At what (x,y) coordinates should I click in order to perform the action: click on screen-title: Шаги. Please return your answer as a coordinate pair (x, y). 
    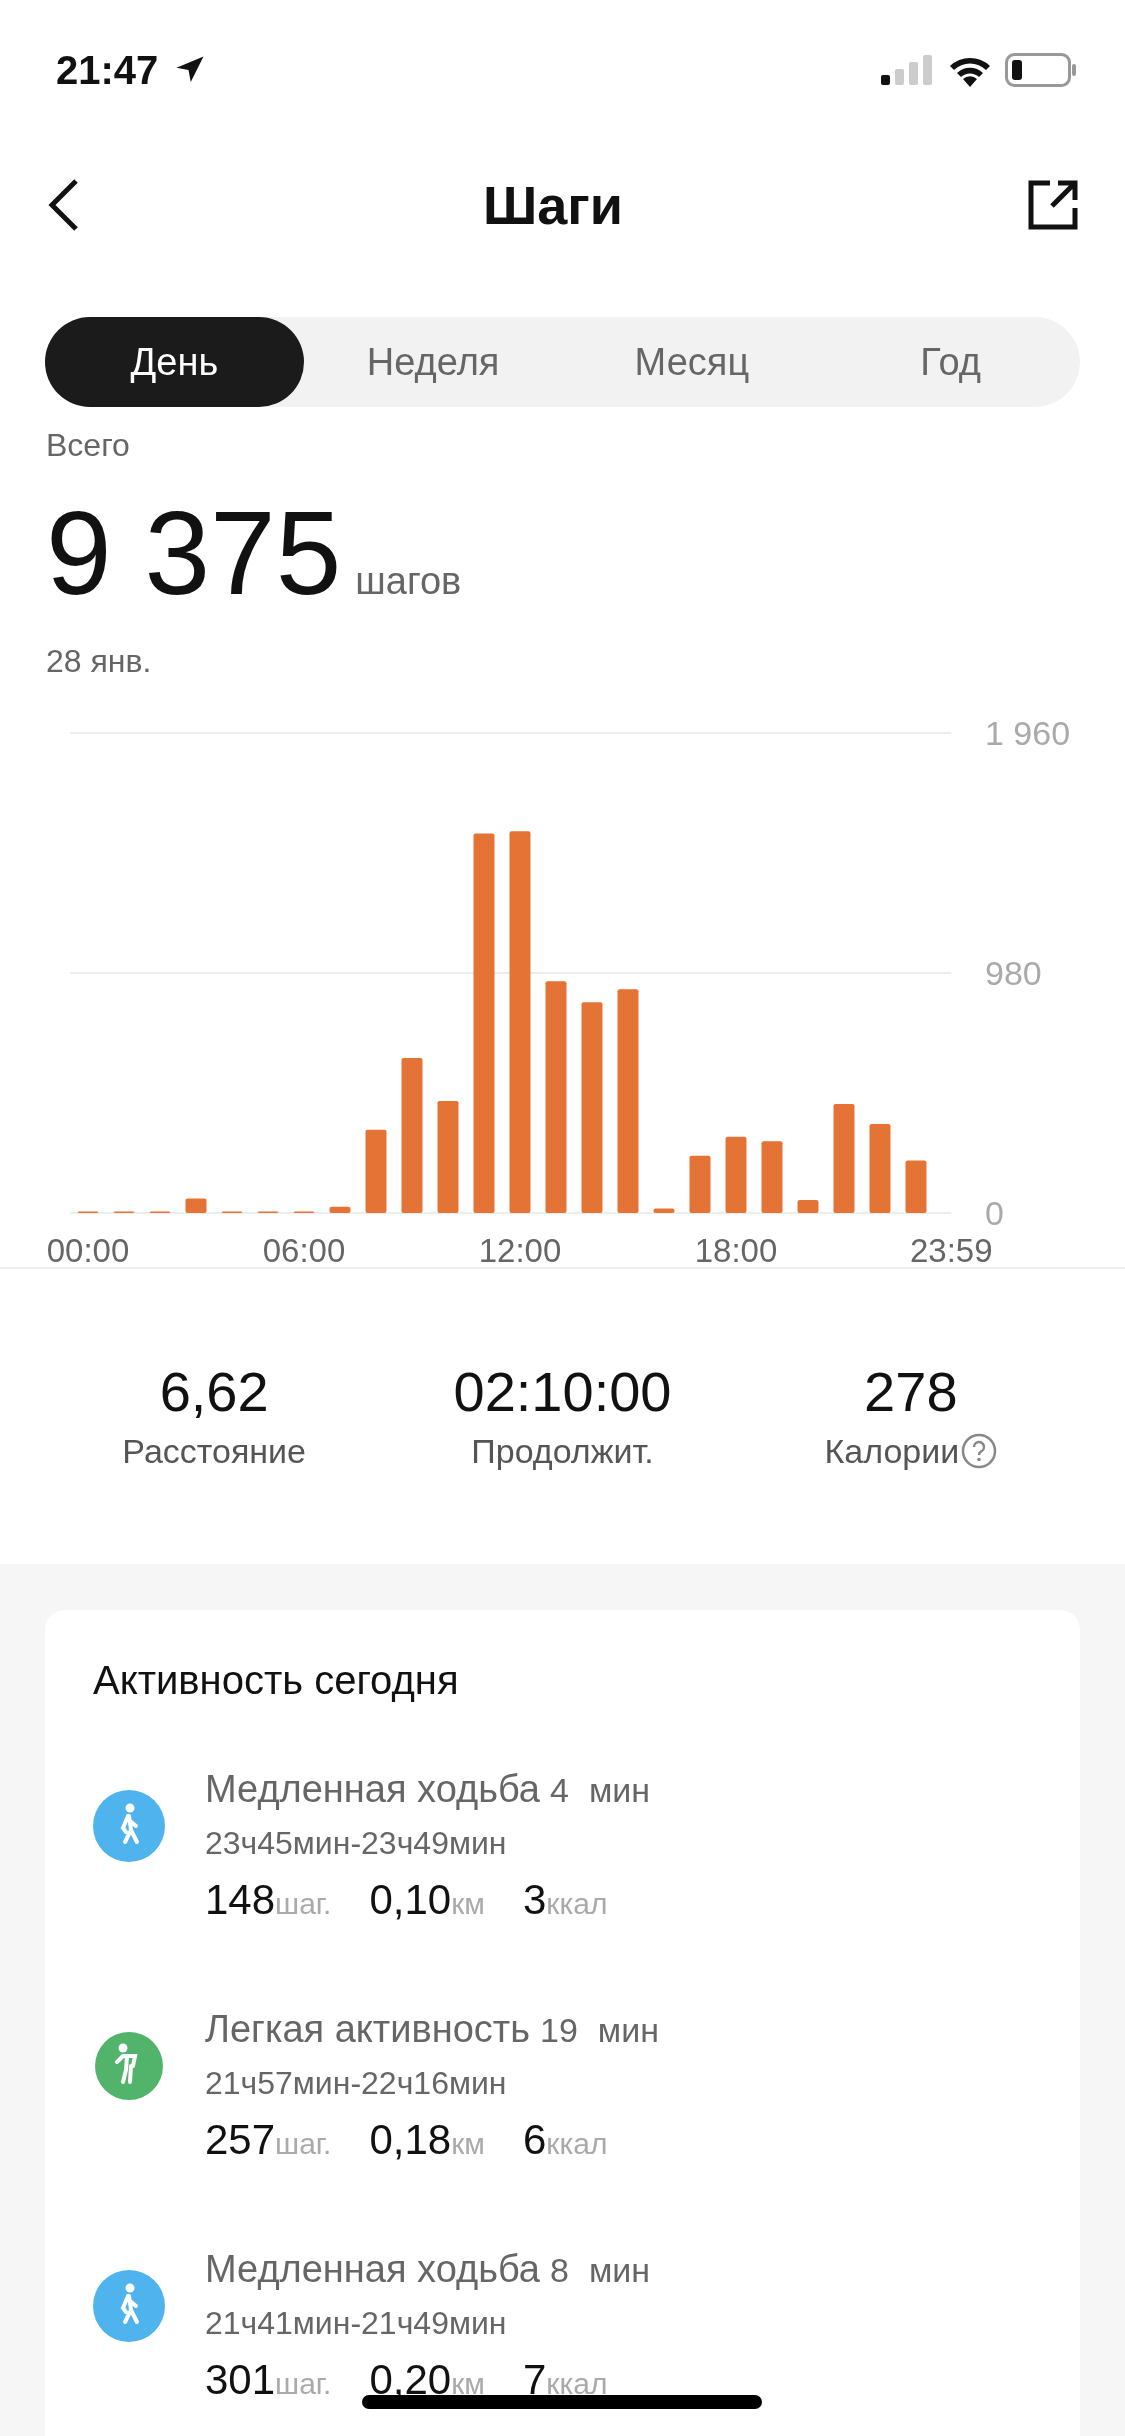
    Looking at the image, I should click on (553, 205).